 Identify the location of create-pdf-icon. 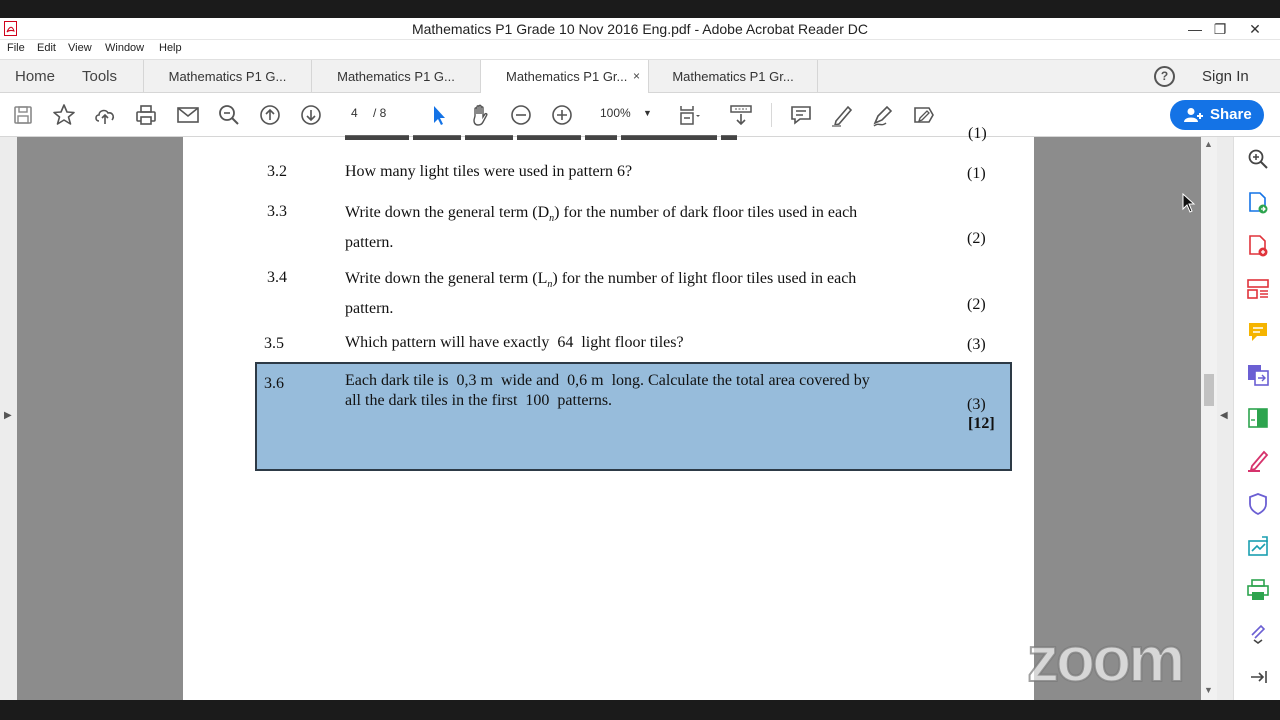
(1258, 246).